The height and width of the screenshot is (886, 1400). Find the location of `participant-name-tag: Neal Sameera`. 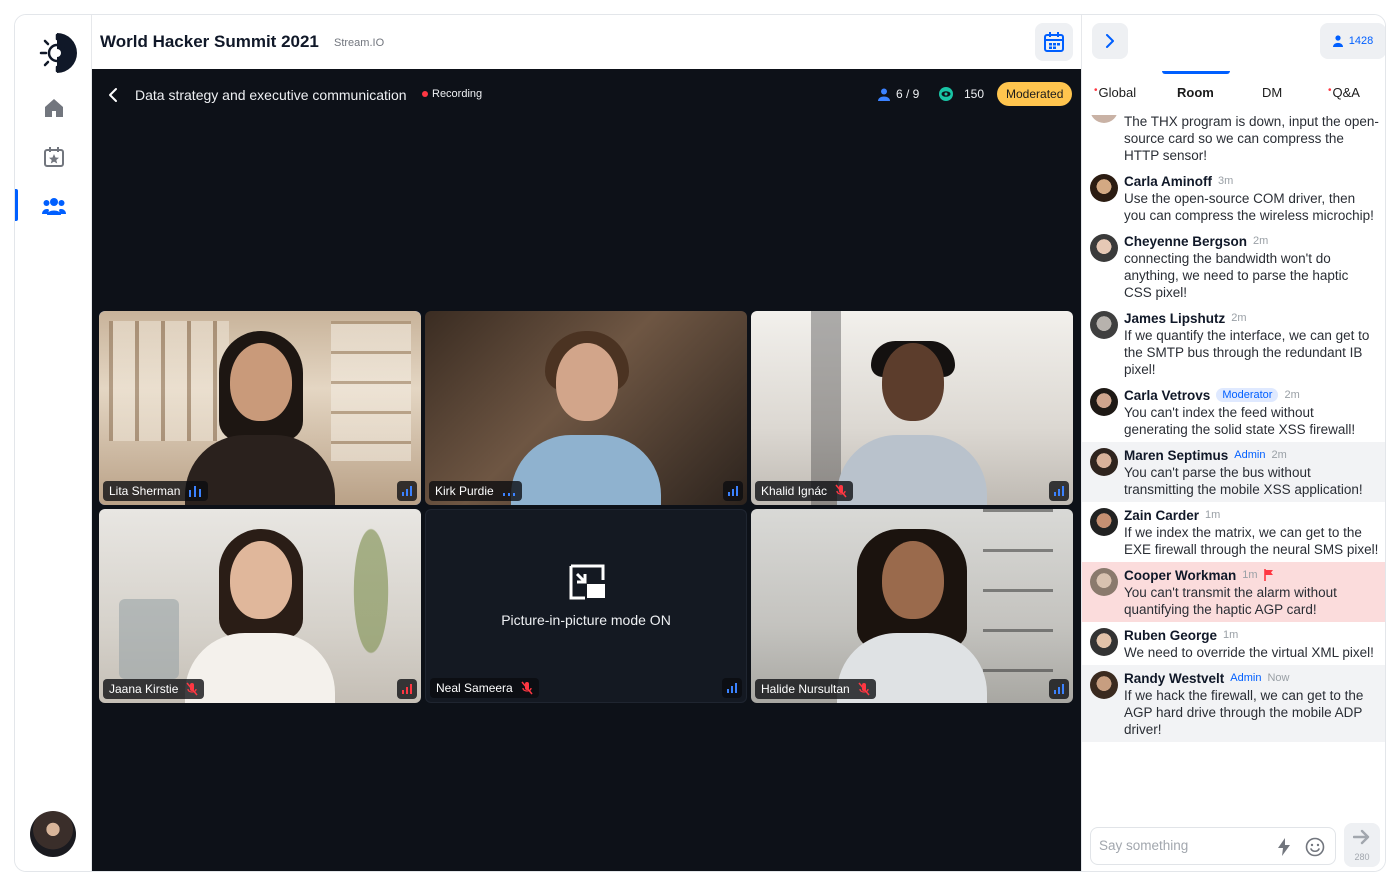

participant-name-tag: Neal Sameera is located at coordinates (484, 688).